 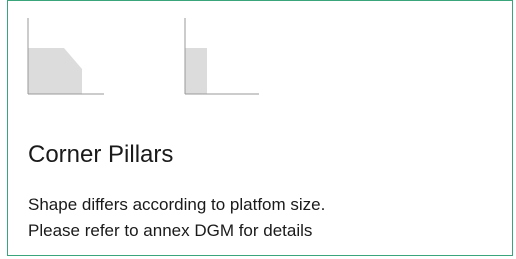 What do you see at coordinates (65, 56) in the screenshot?
I see `chamfered-corner-pillar-icon` at bounding box center [65, 56].